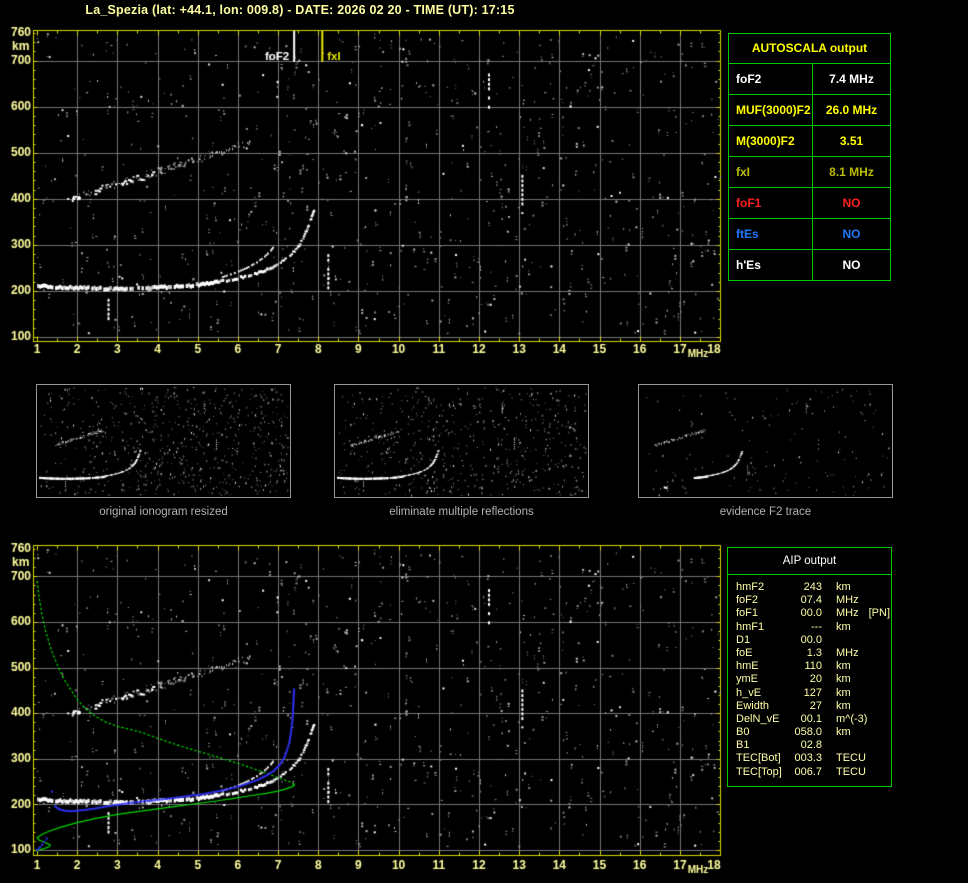 Image resolution: width=968 pixels, height=883 pixels. I want to click on aip-row-fof1: foF1 00.0 MHz [PN], so click(813, 613).